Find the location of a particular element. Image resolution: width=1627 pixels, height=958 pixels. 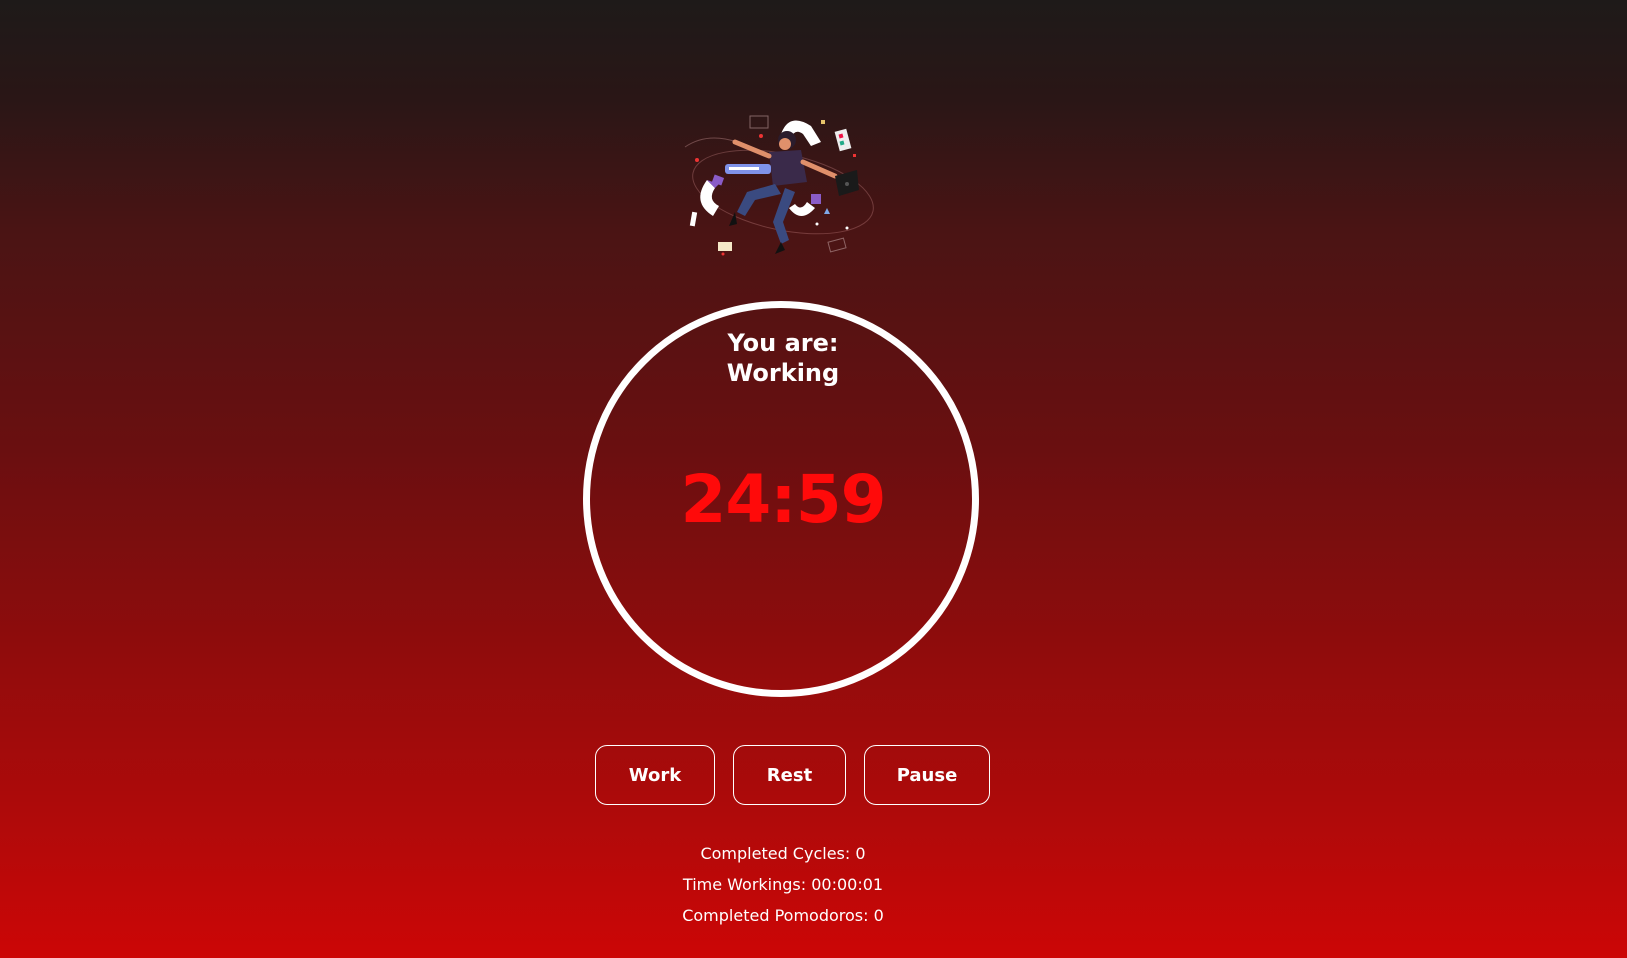

time-working-text: Time Workings: 00:00:01 is located at coordinates (783, 884).